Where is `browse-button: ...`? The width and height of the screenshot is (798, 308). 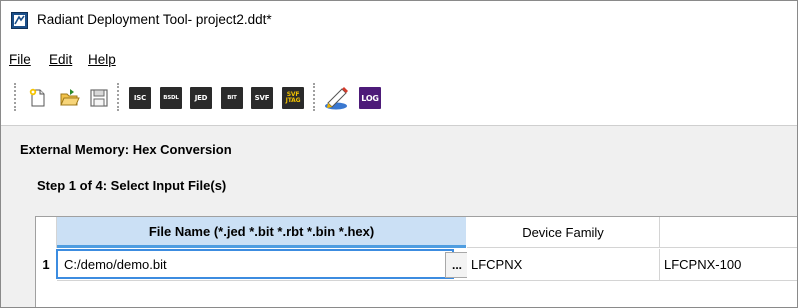
browse-button: ... is located at coordinates (457, 265).